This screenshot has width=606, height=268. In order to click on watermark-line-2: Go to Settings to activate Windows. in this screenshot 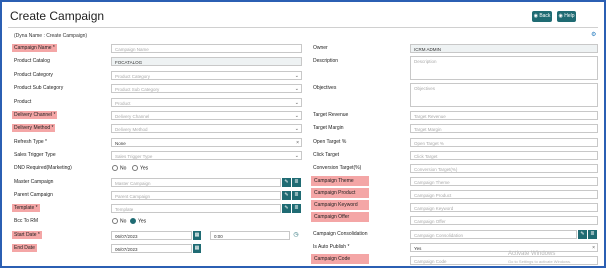, I will do `click(540, 261)`.